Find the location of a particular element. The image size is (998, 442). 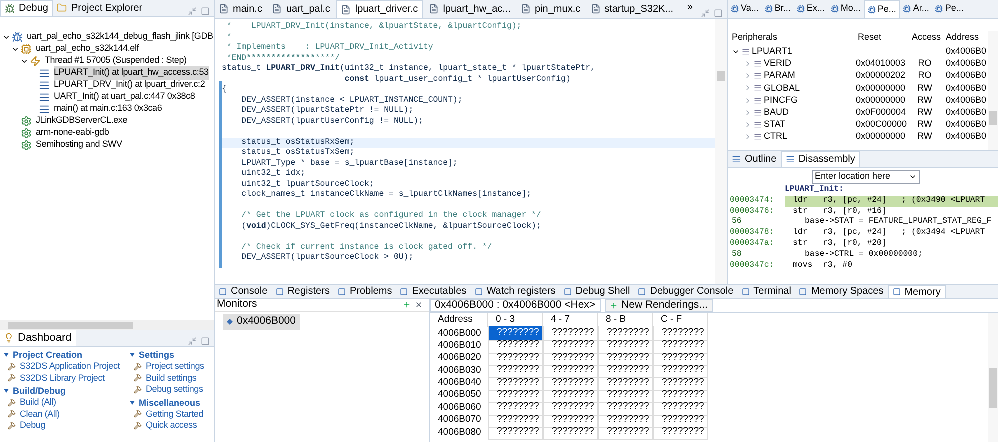

view-tab: Terminal is located at coordinates (767, 291).